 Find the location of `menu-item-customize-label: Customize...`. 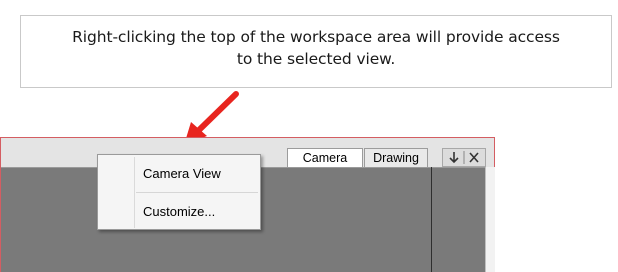

menu-item-customize-label: Customize... is located at coordinates (179, 211).